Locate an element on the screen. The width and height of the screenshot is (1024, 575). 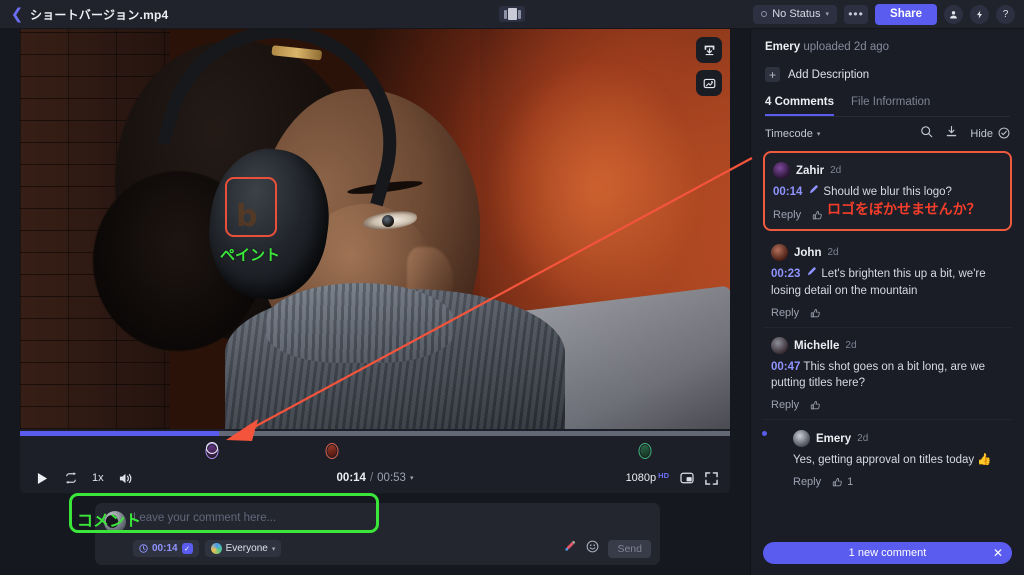
composer-footer: 00:14 ✓ Everyone ▾ Send is located at coordinates (392, 548).